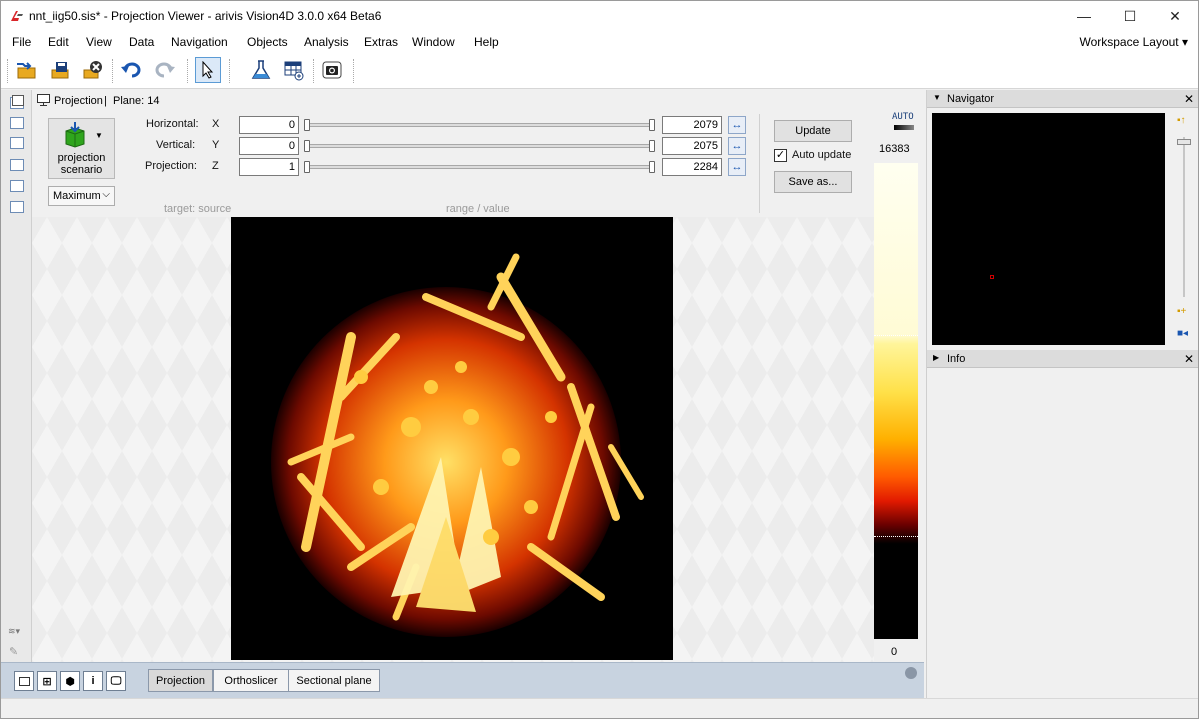 This screenshot has width=1199, height=719. Describe the element at coordinates (17, 123) in the screenshot. I see `layout-split-horizontal-icon` at that location.